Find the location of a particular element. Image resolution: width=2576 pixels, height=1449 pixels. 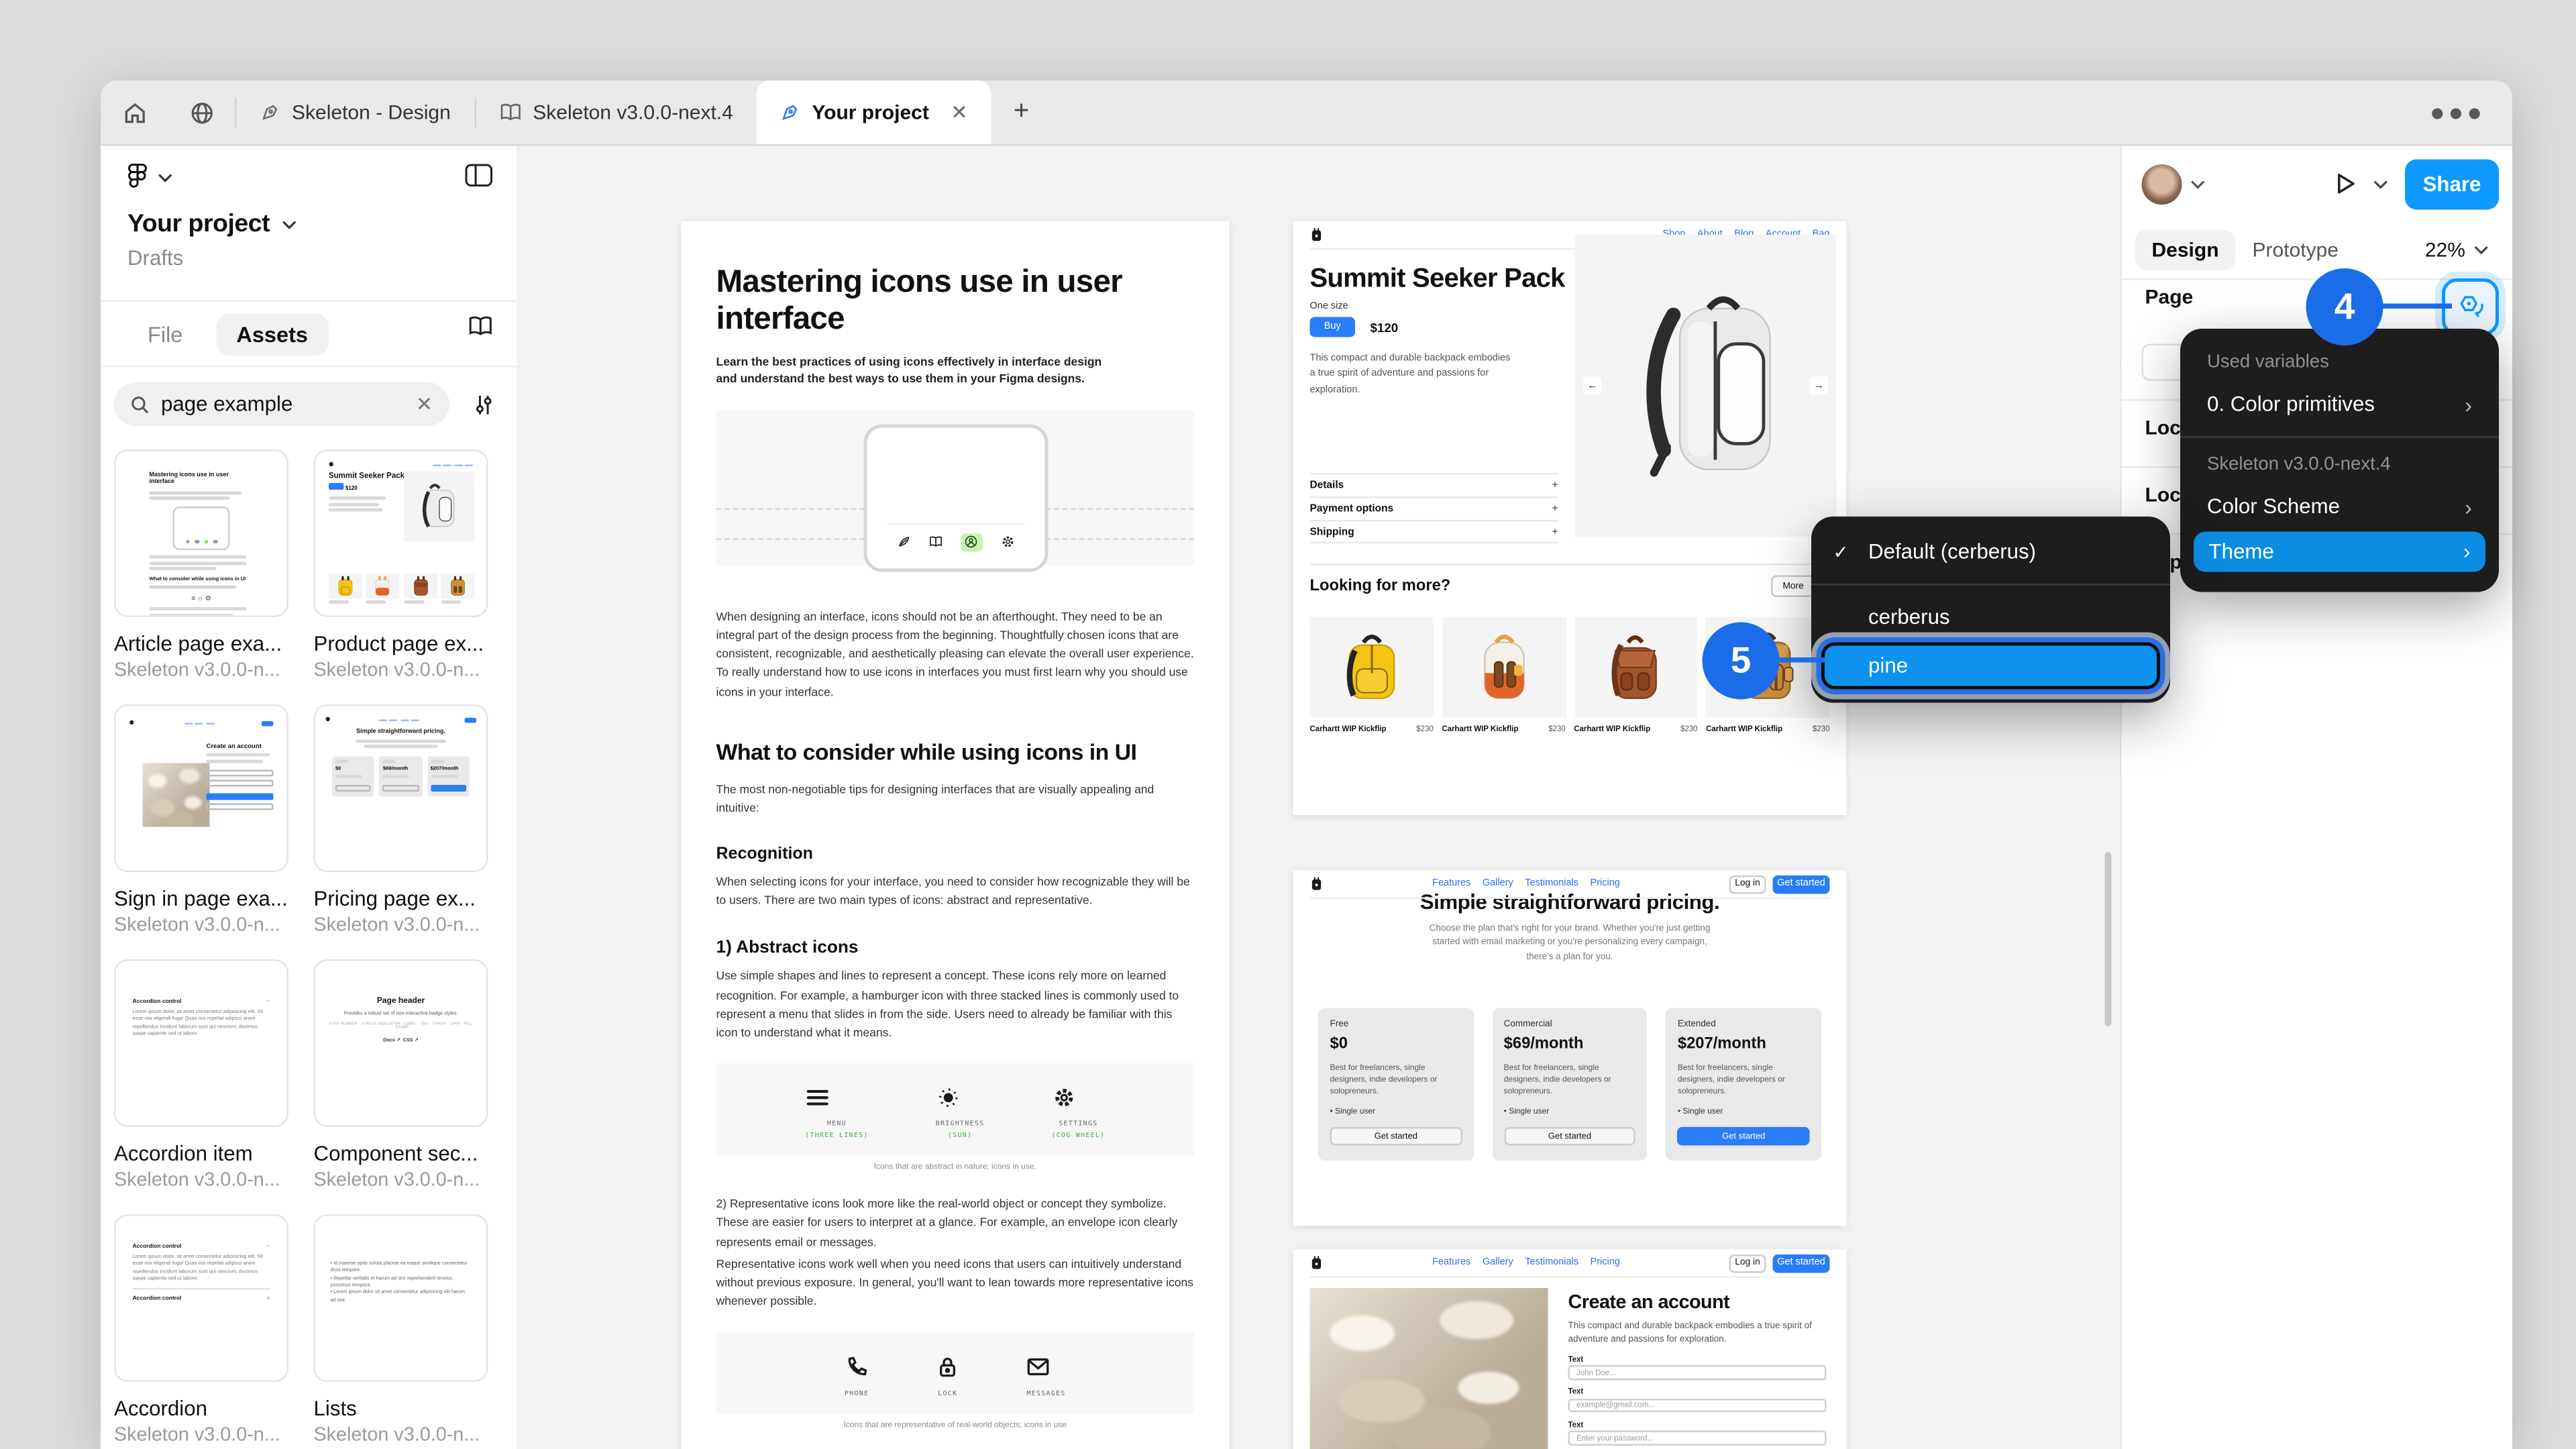

zoom-level-dropdown: 22% is located at coordinates (2462, 250).